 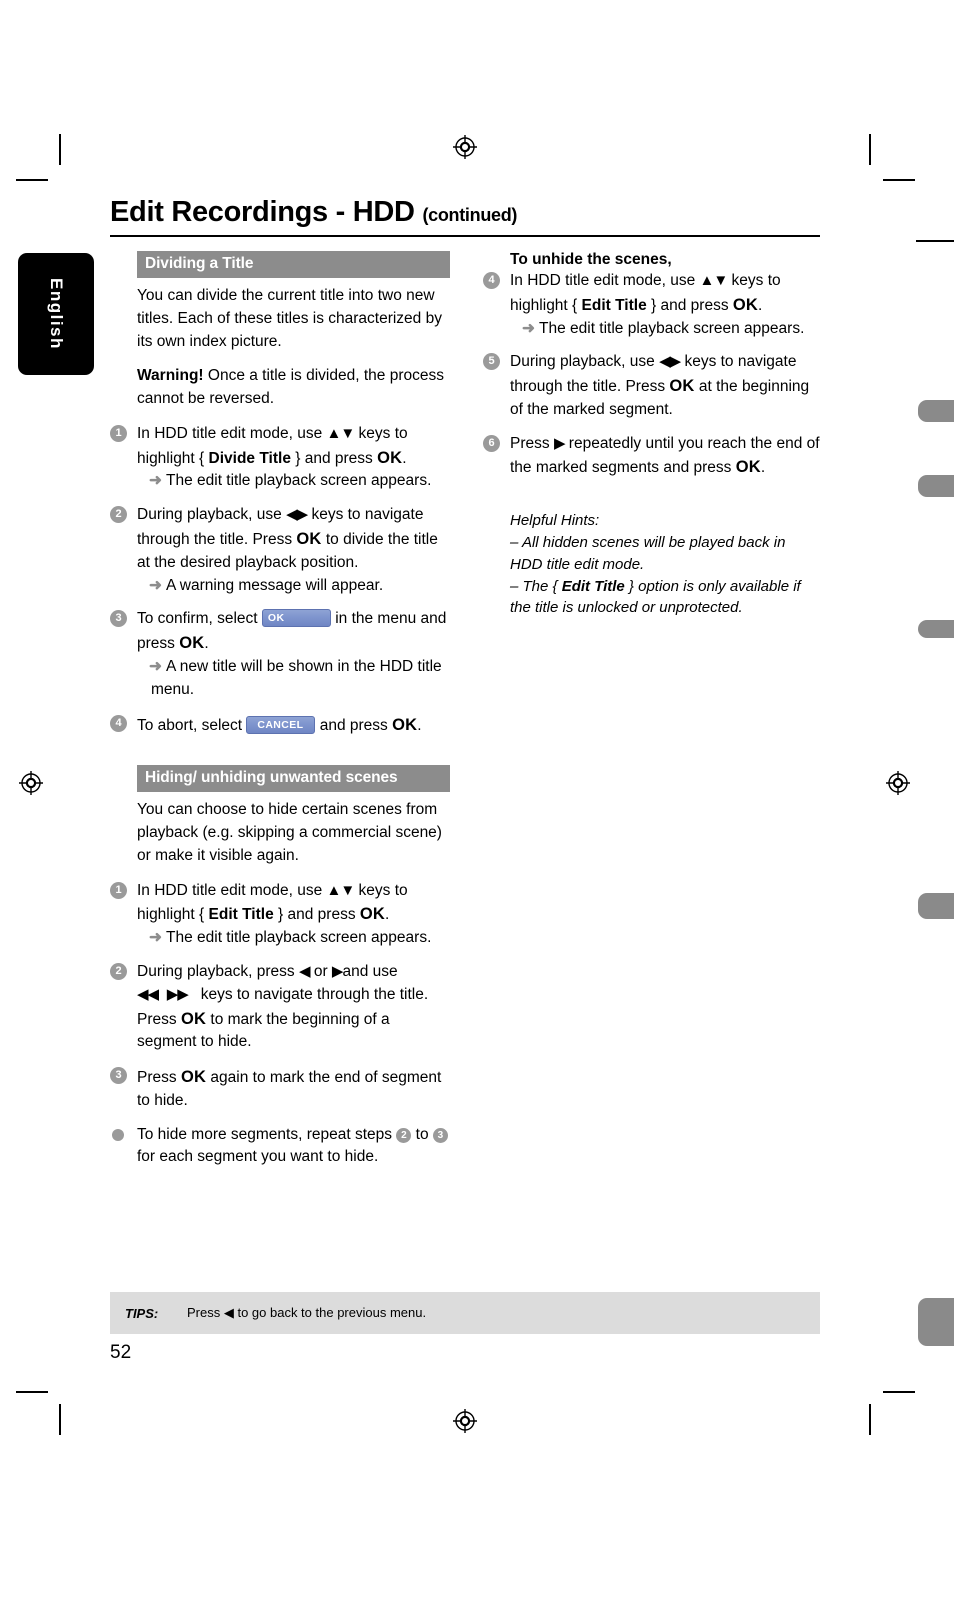 I want to click on step-result: ➜ A warning message will appear., so click(x=299, y=586).